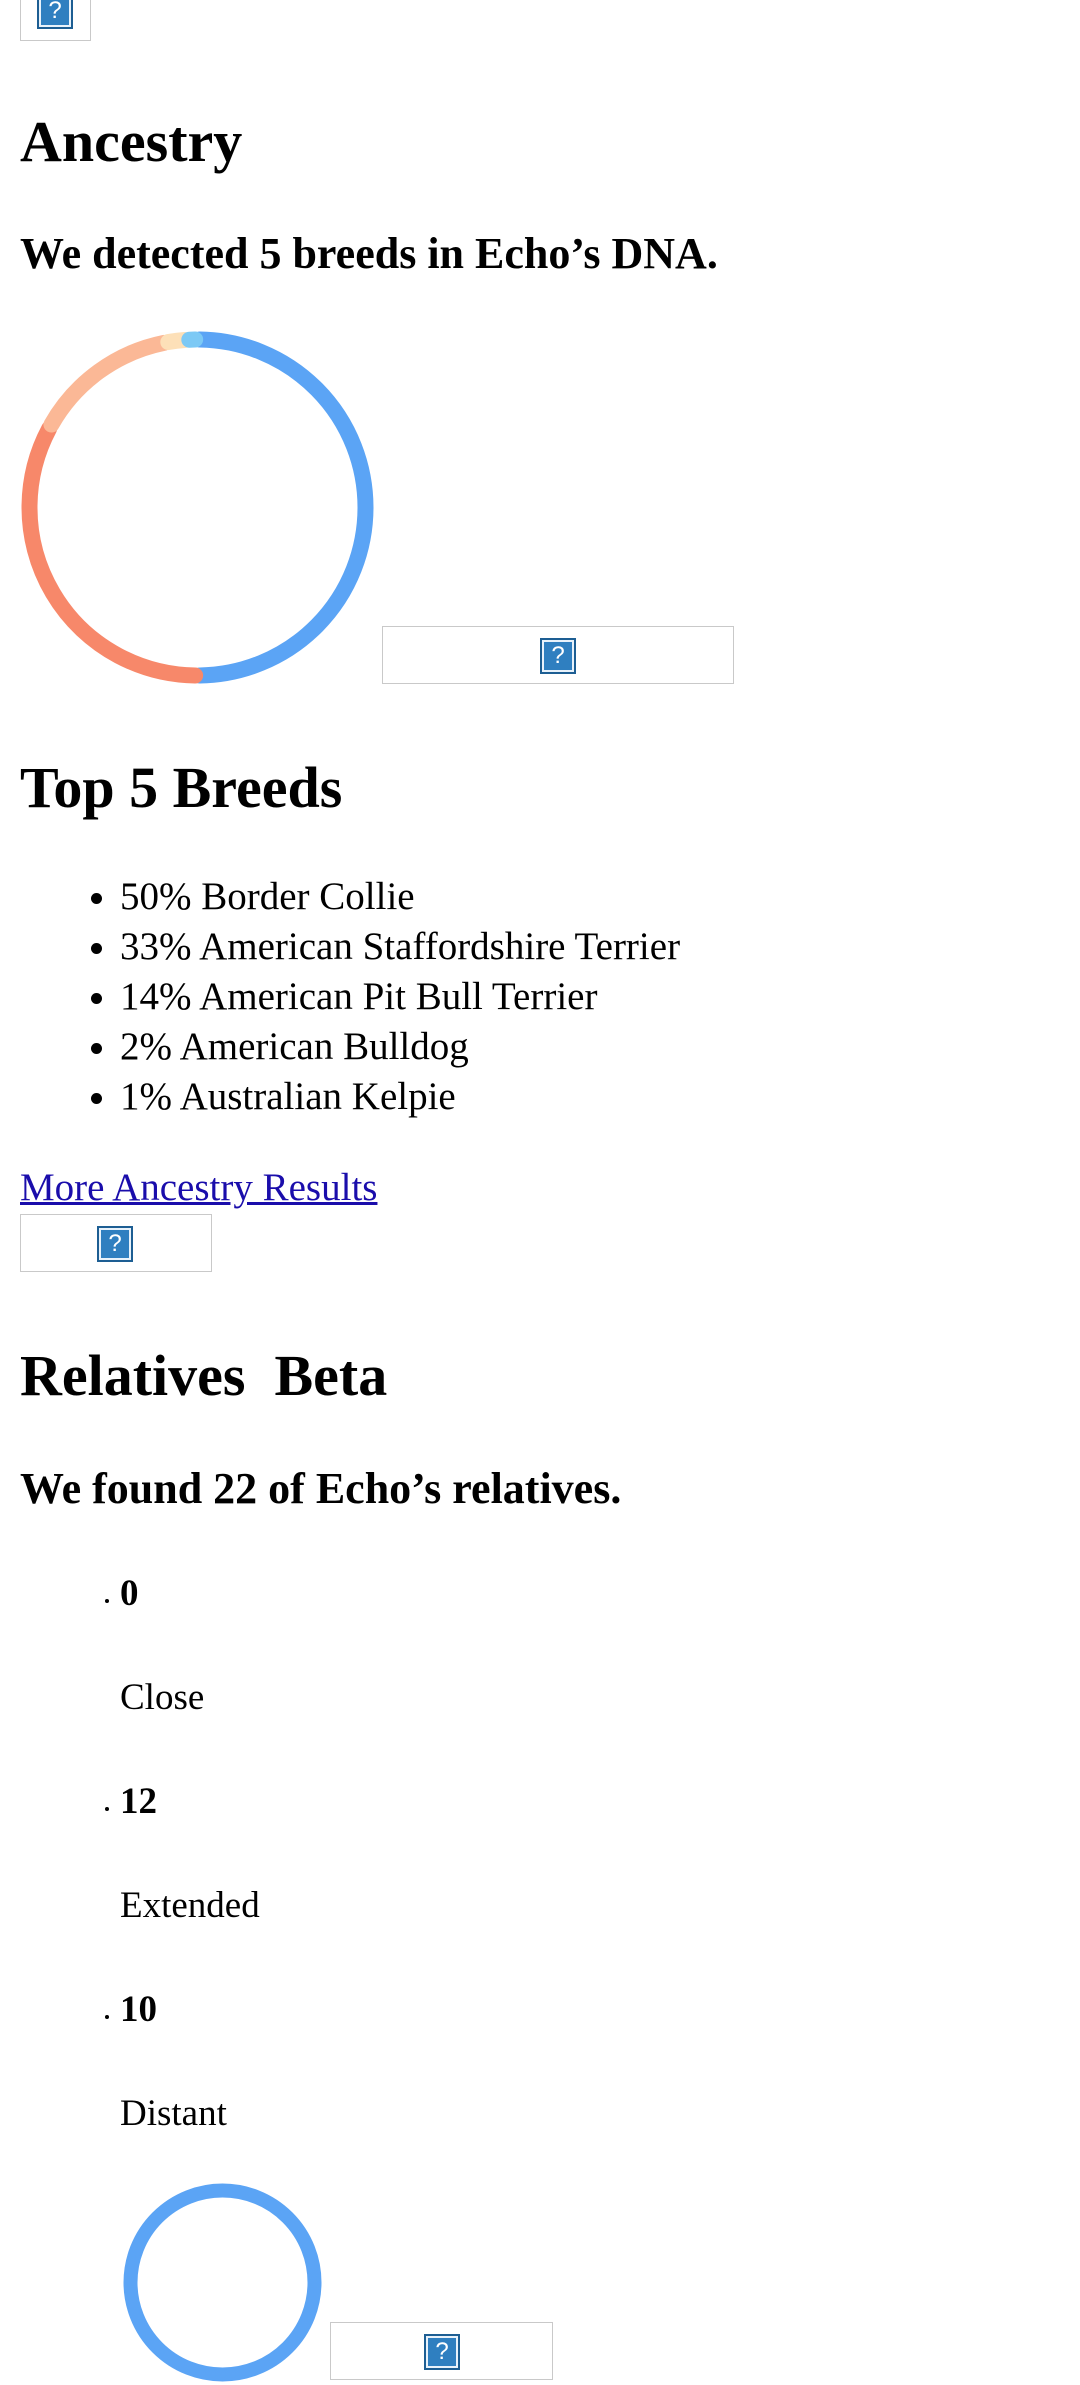 This screenshot has width=1080, height=2385. Describe the element at coordinates (131, 142) in the screenshot. I see `ancestry-title: Ancestry` at that location.